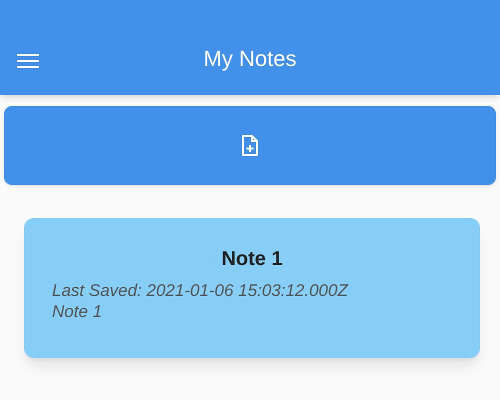 This screenshot has width=500, height=400. Describe the element at coordinates (201, 290) in the screenshot. I see `last-saved-text: Last Saved: 2021-01-06 15:03:12.000Z` at that location.